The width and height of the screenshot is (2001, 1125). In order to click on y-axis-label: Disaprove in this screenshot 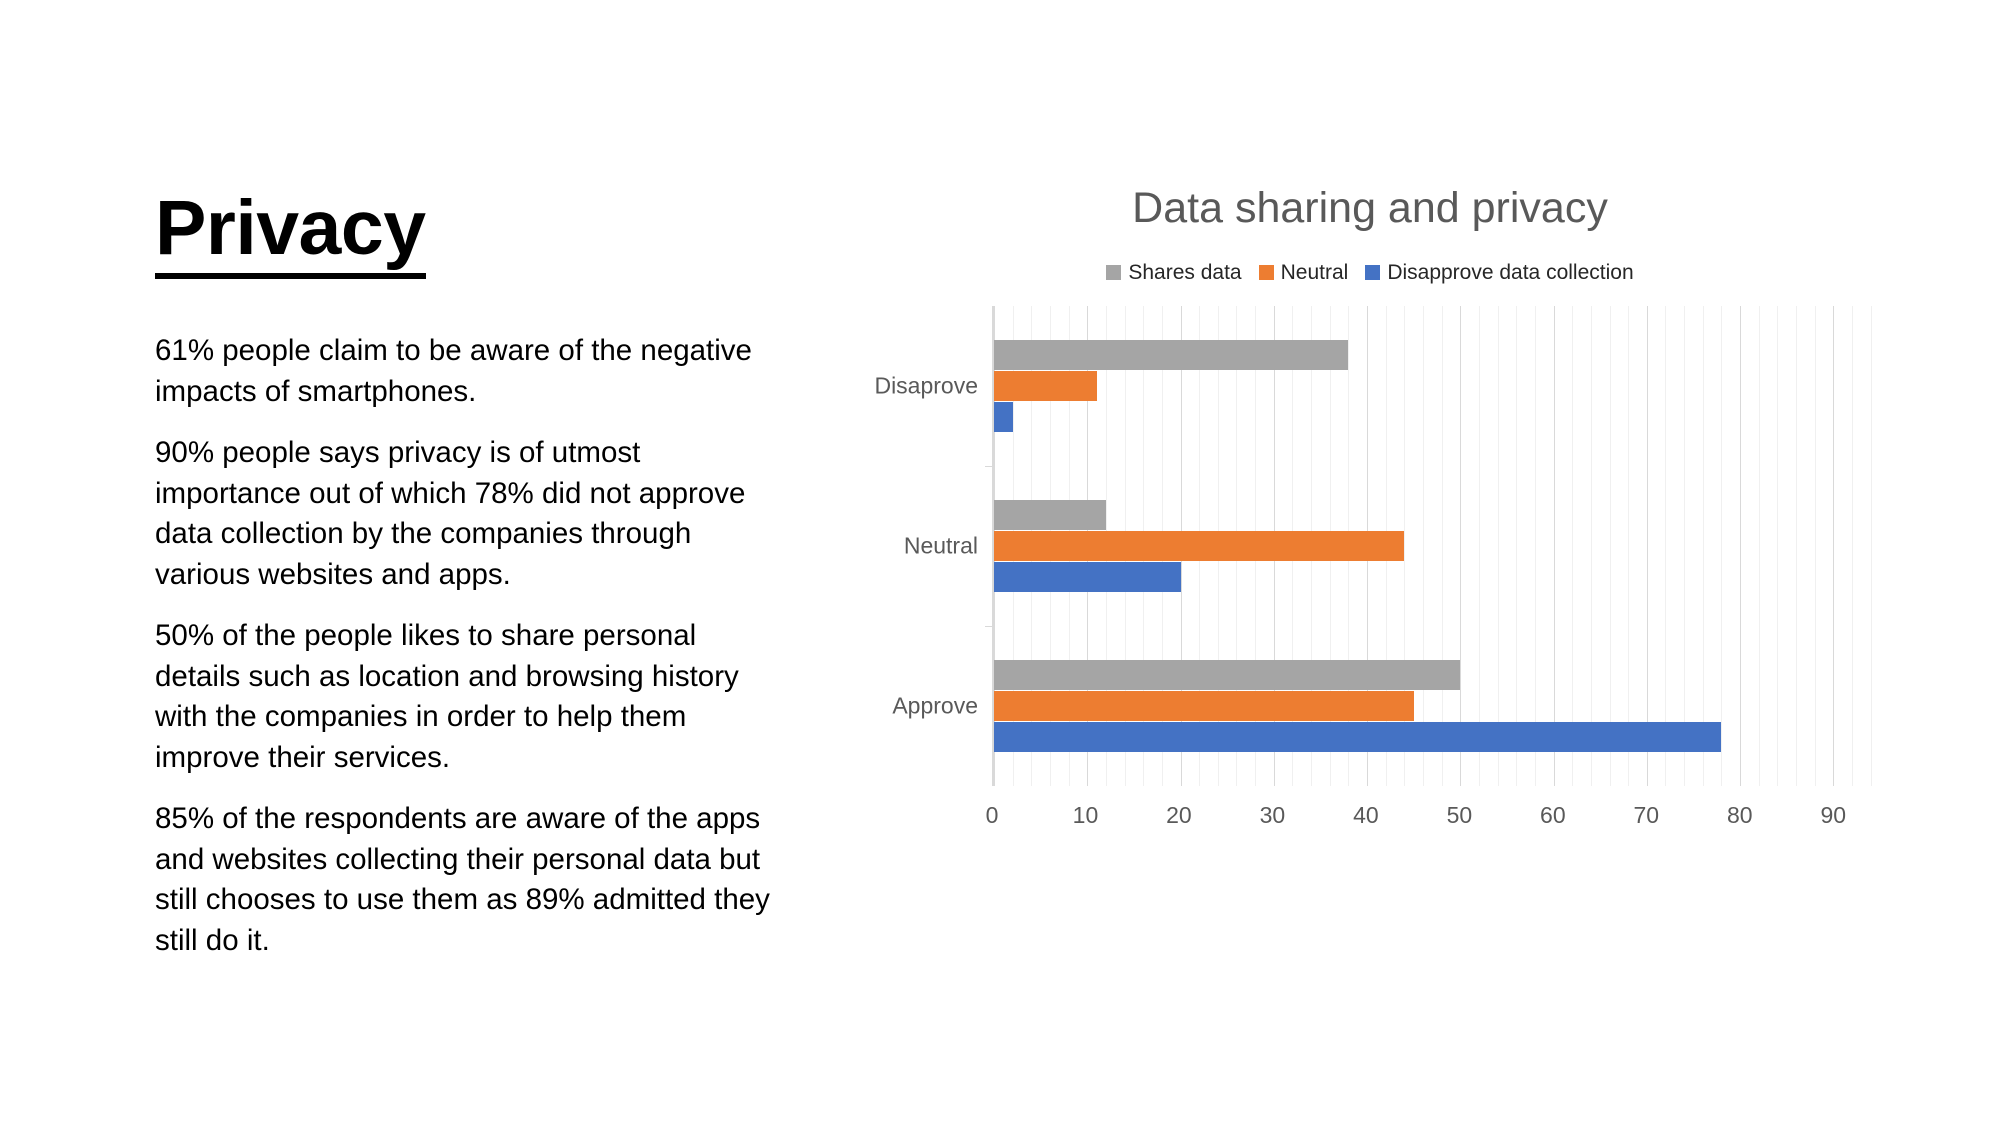, I will do `click(926, 385)`.